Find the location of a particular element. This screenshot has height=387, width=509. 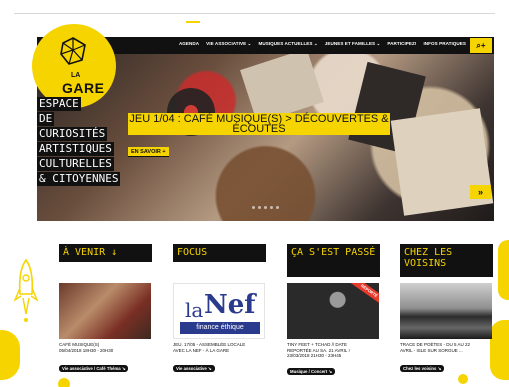

rocket-icon is located at coordinates (26, 290).